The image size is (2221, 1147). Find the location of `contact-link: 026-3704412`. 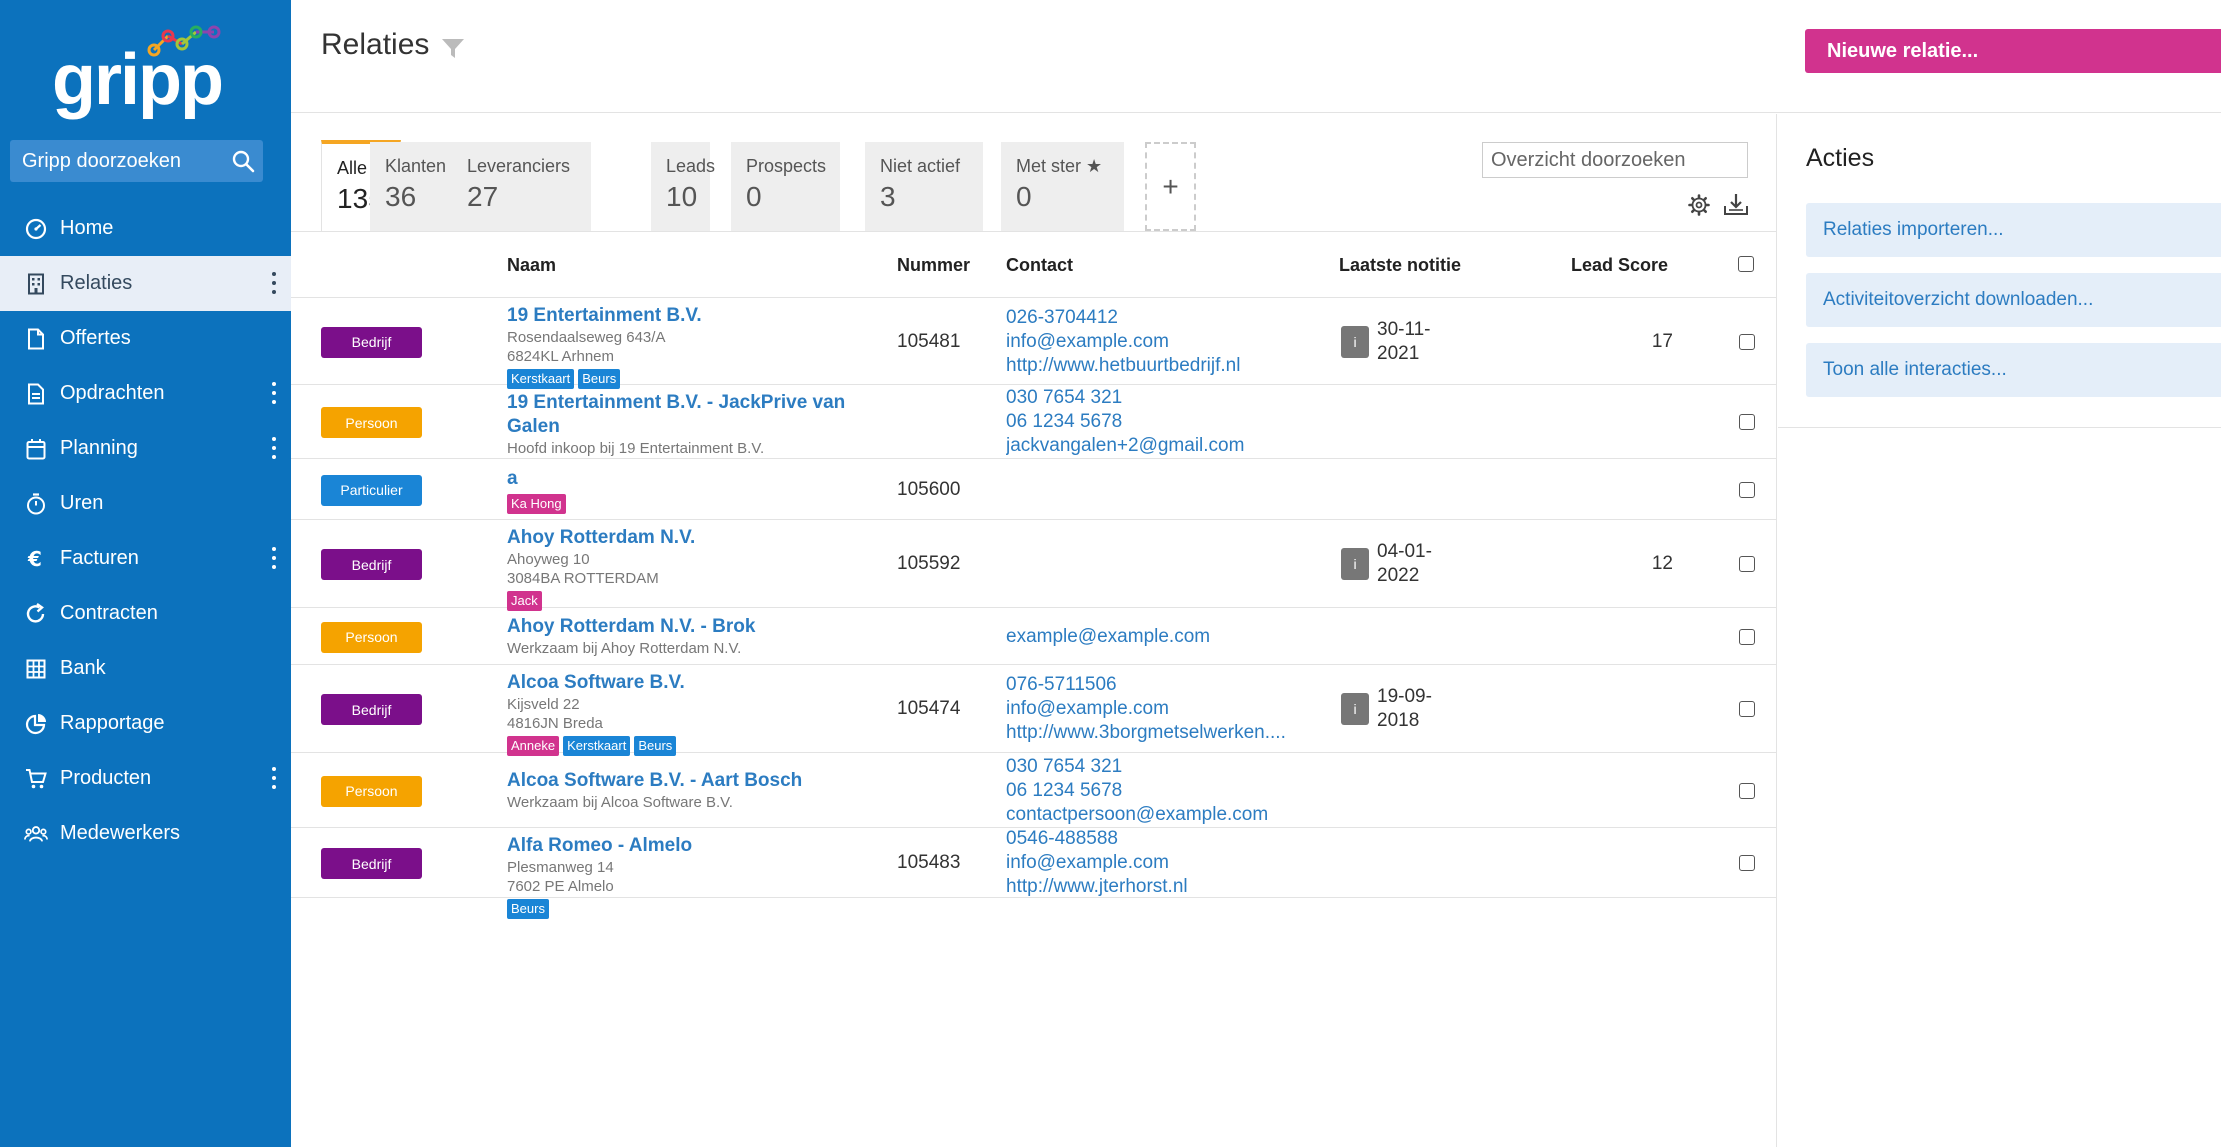

contact-link: 026-3704412 is located at coordinates (1161, 318).